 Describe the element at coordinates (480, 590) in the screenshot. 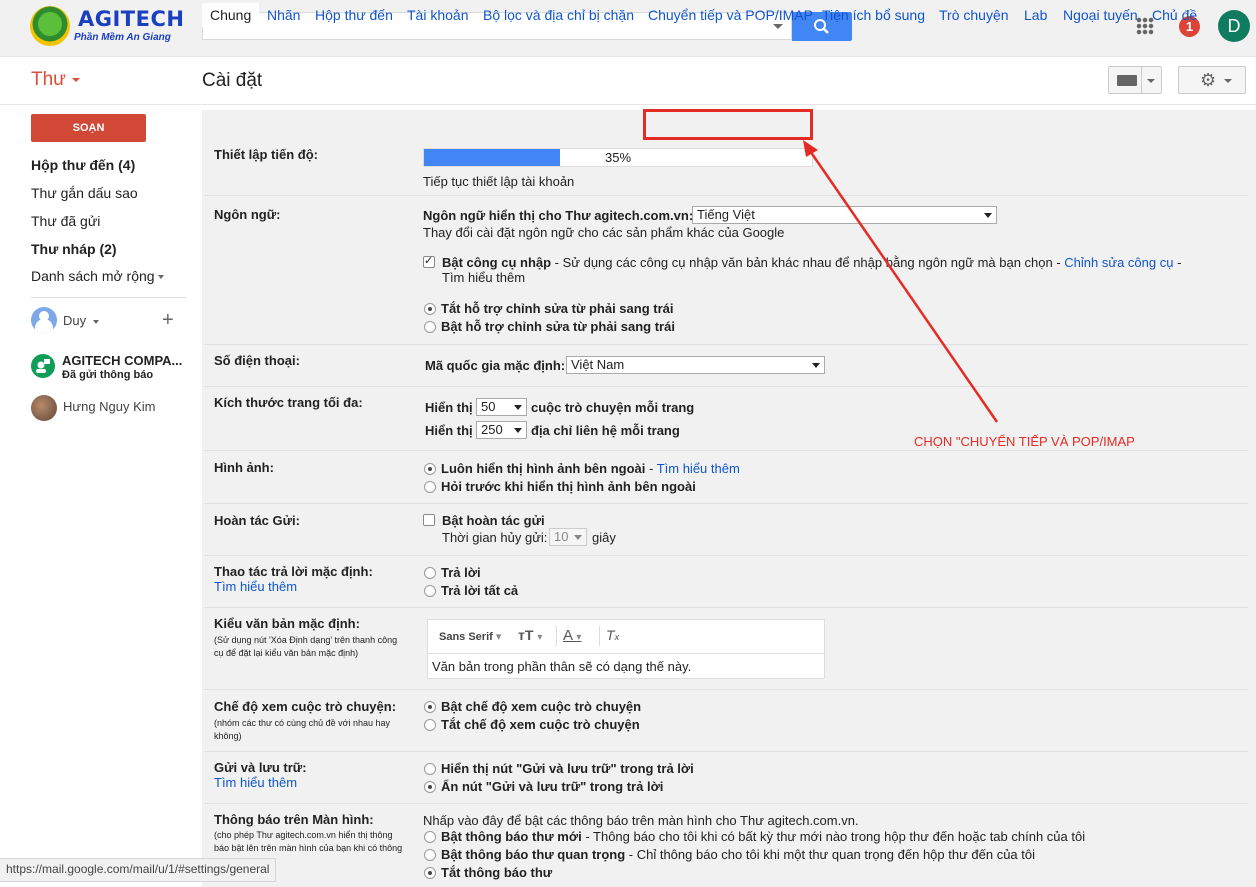

I see `reply-all-label: Trả lời tất cả` at that location.